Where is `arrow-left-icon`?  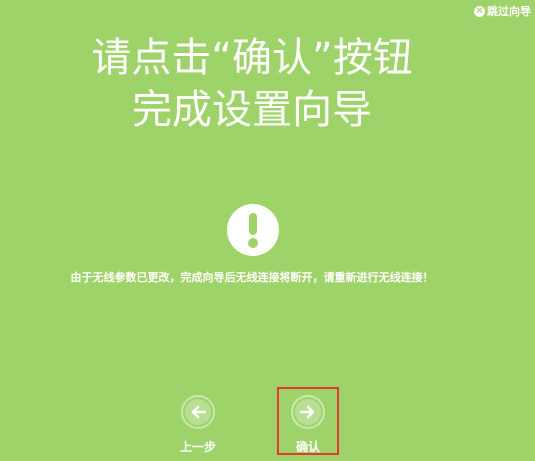
arrow-left-icon is located at coordinates (198, 412).